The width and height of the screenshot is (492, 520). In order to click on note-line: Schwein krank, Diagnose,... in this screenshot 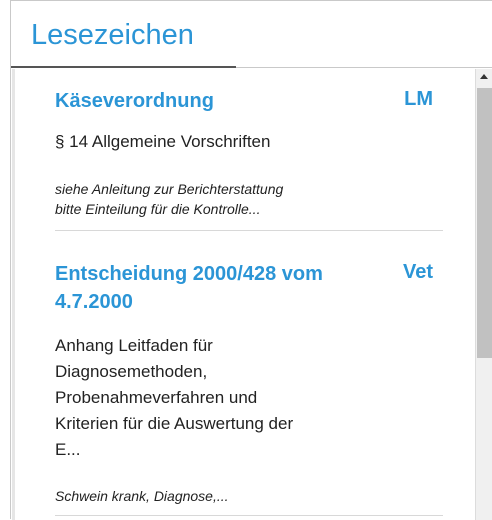, I will do `click(142, 496)`.